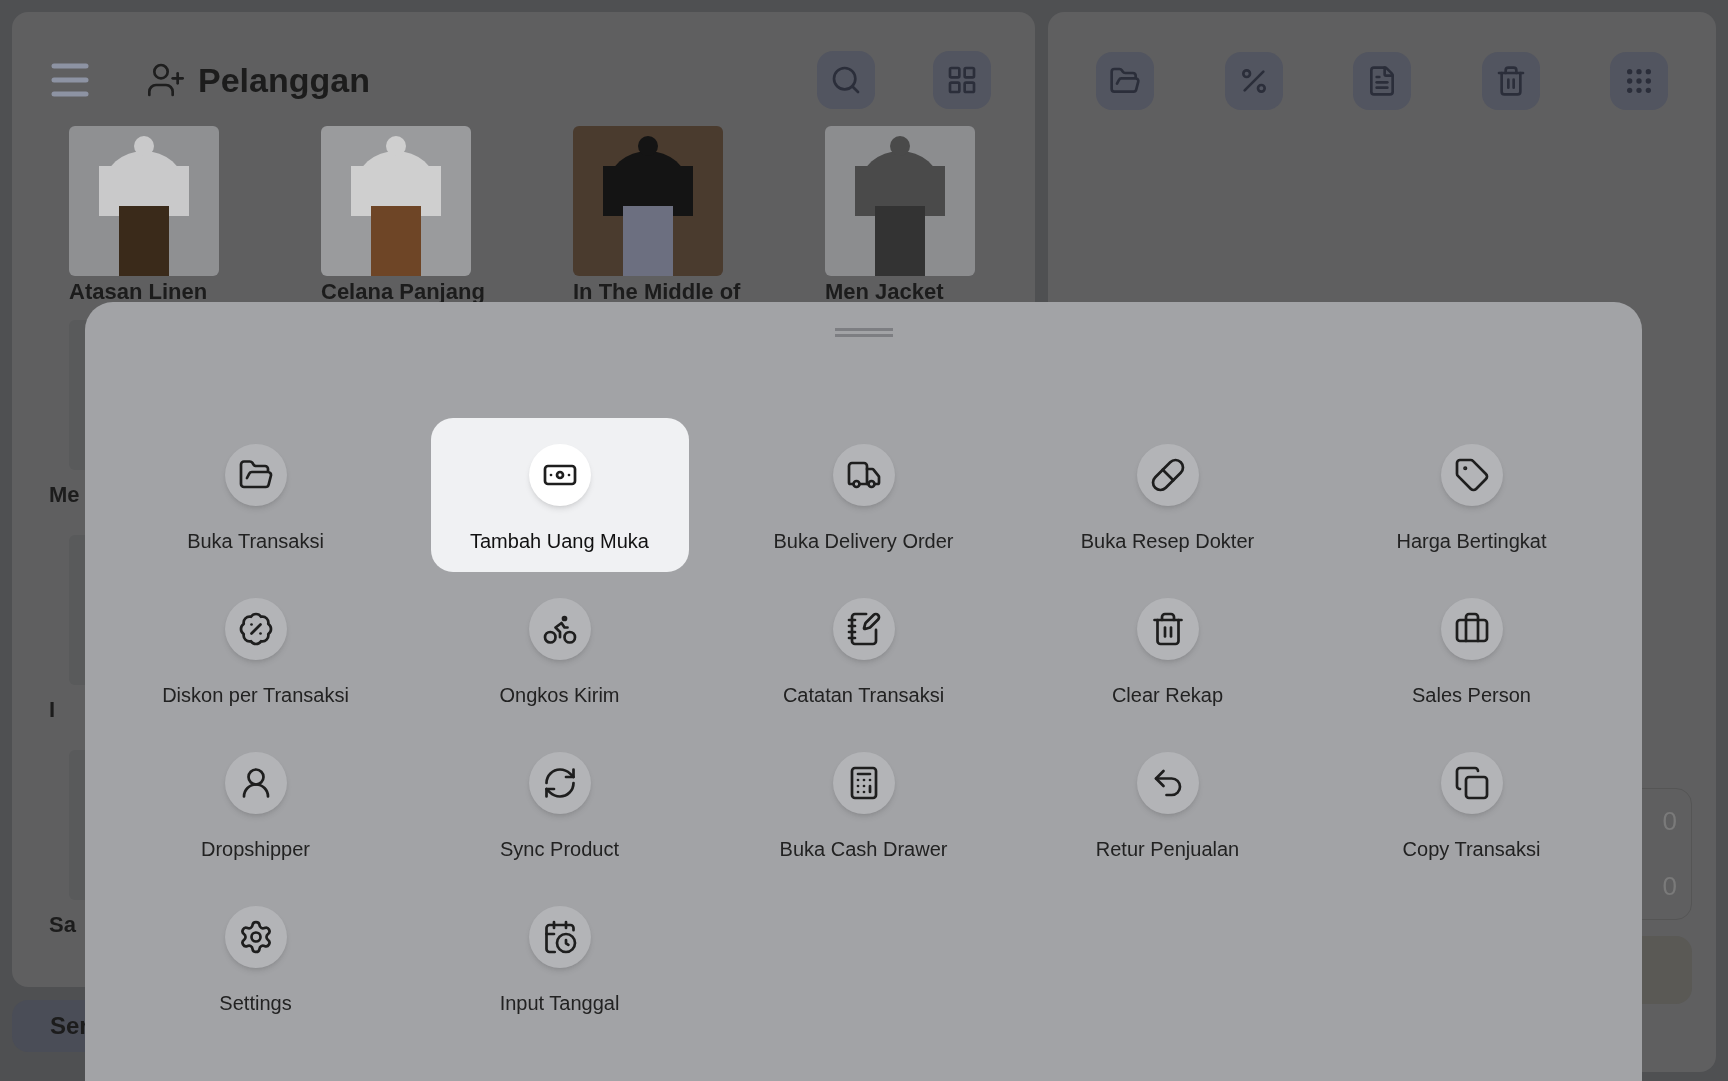 This screenshot has height=1081, width=1728. What do you see at coordinates (138, 292) in the screenshot?
I see `product-name: Atasan Linen` at bounding box center [138, 292].